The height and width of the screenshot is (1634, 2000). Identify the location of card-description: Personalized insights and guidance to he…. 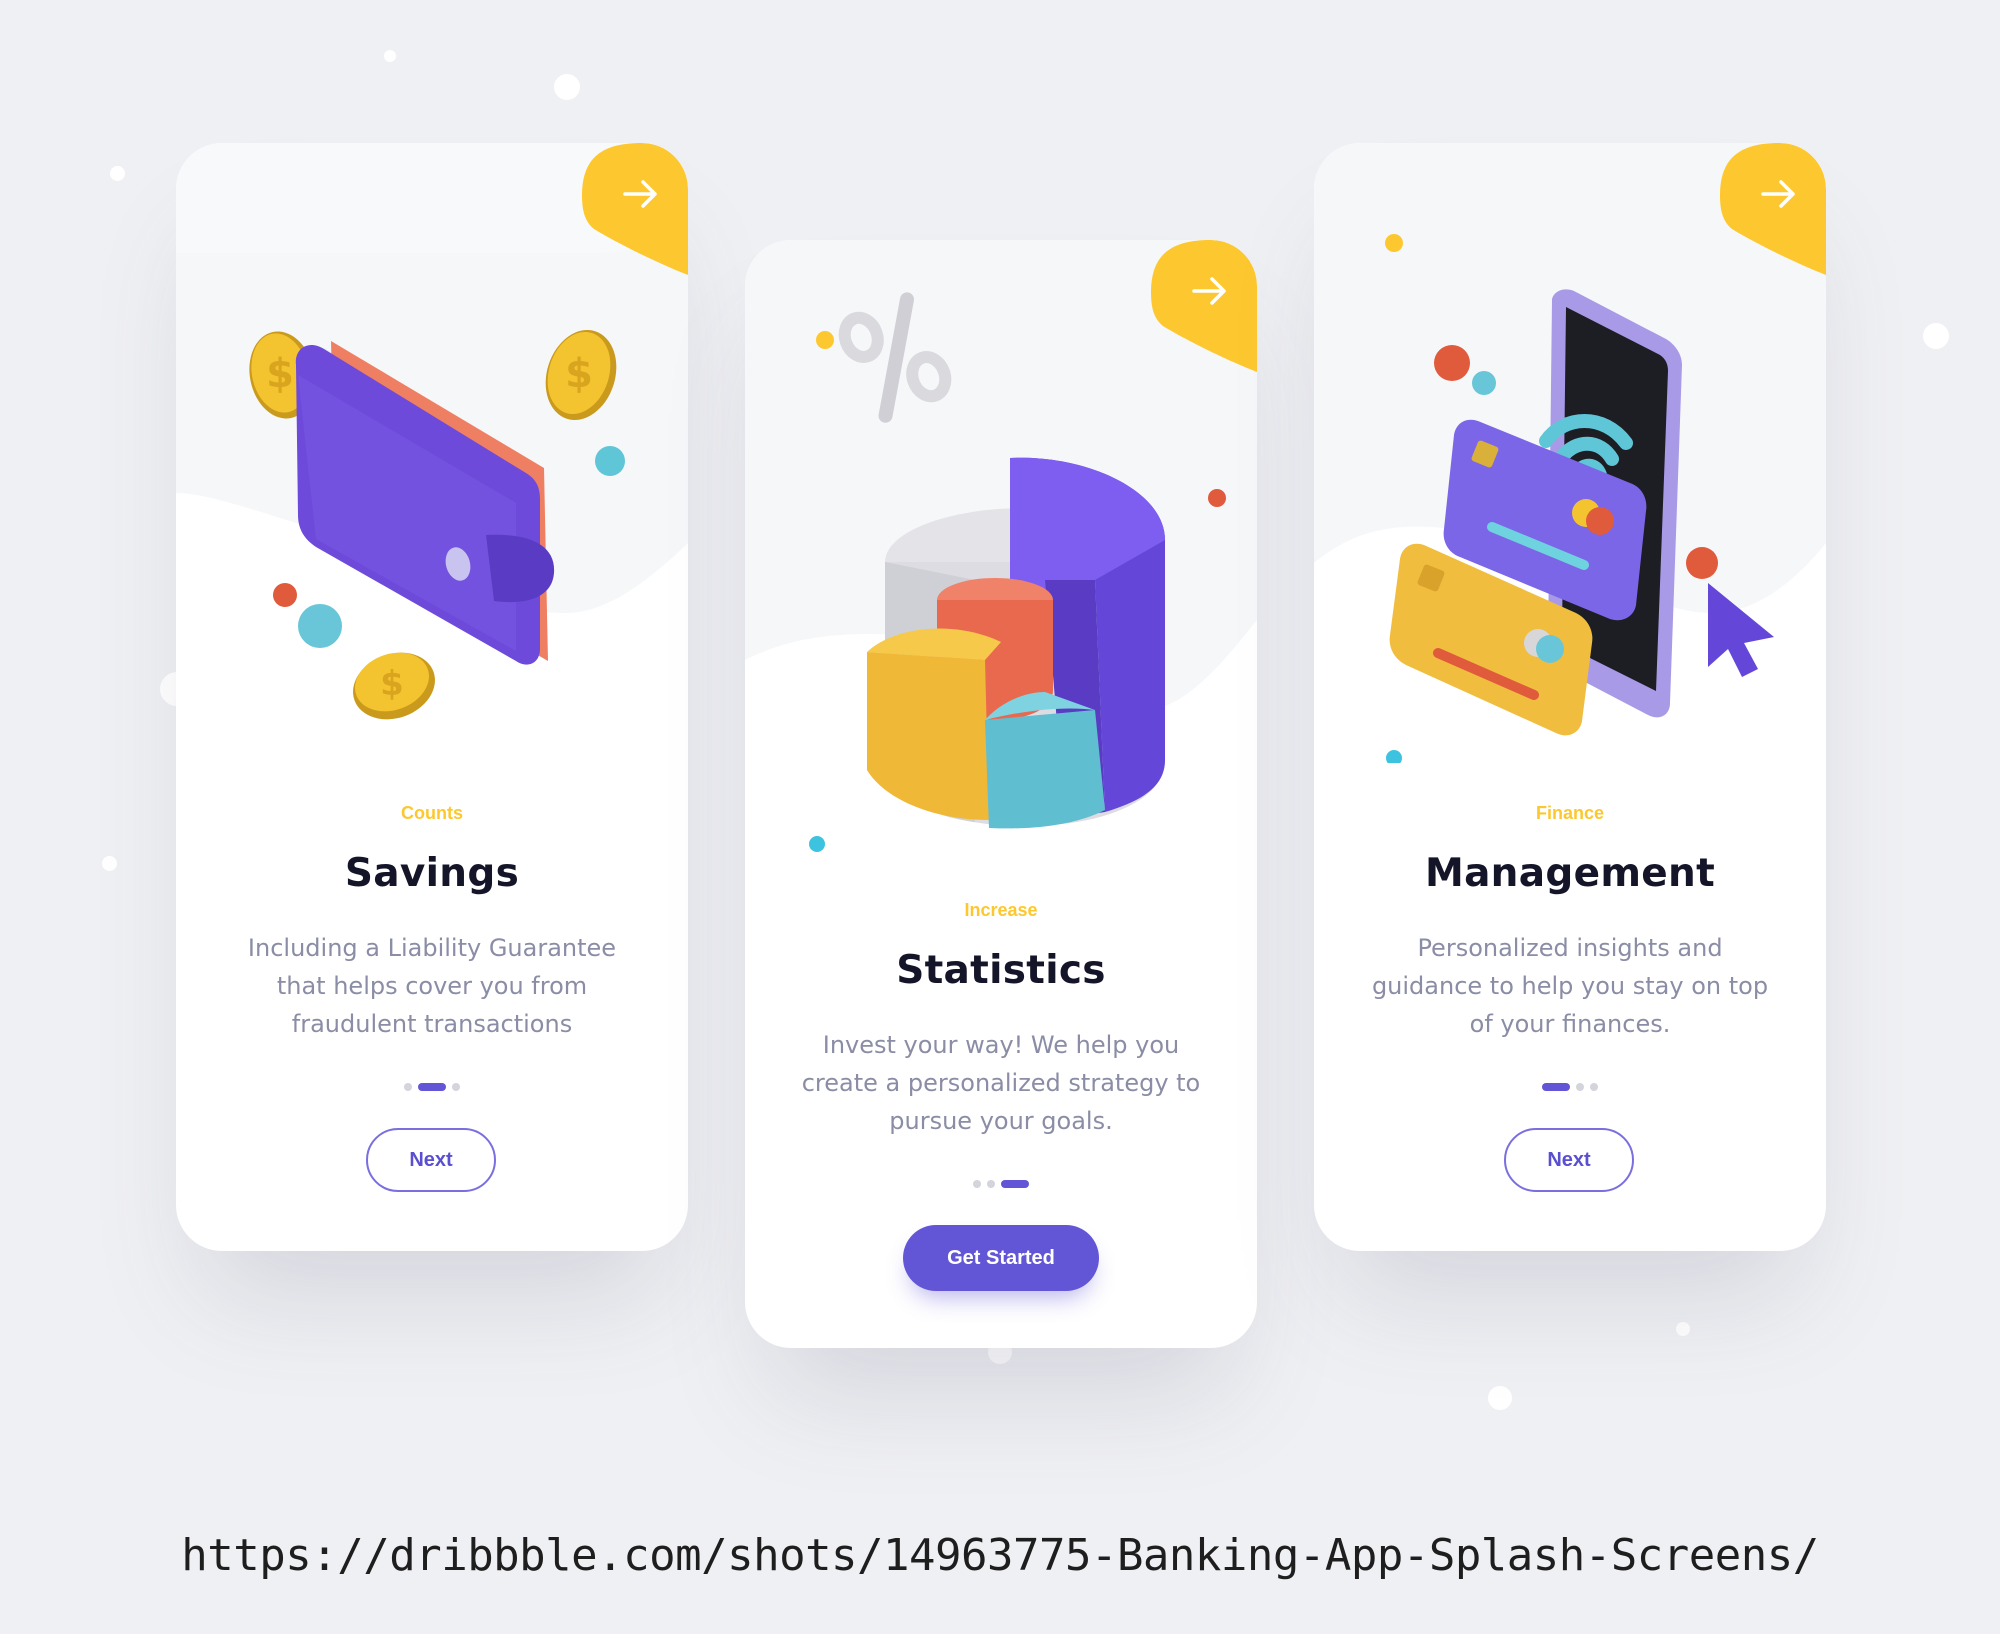
(1570, 986).